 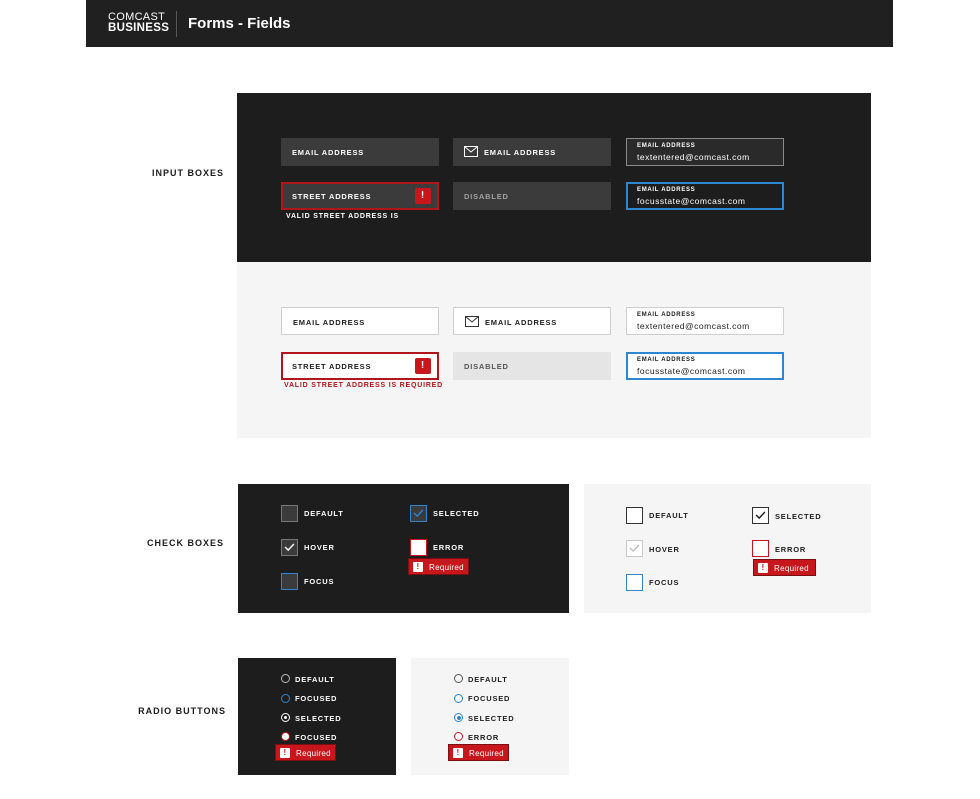 What do you see at coordinates (187, 173) in the screenshot?
I see `section-label-input-boxes: INPUT BOXES` at bounding box center [187, 173].